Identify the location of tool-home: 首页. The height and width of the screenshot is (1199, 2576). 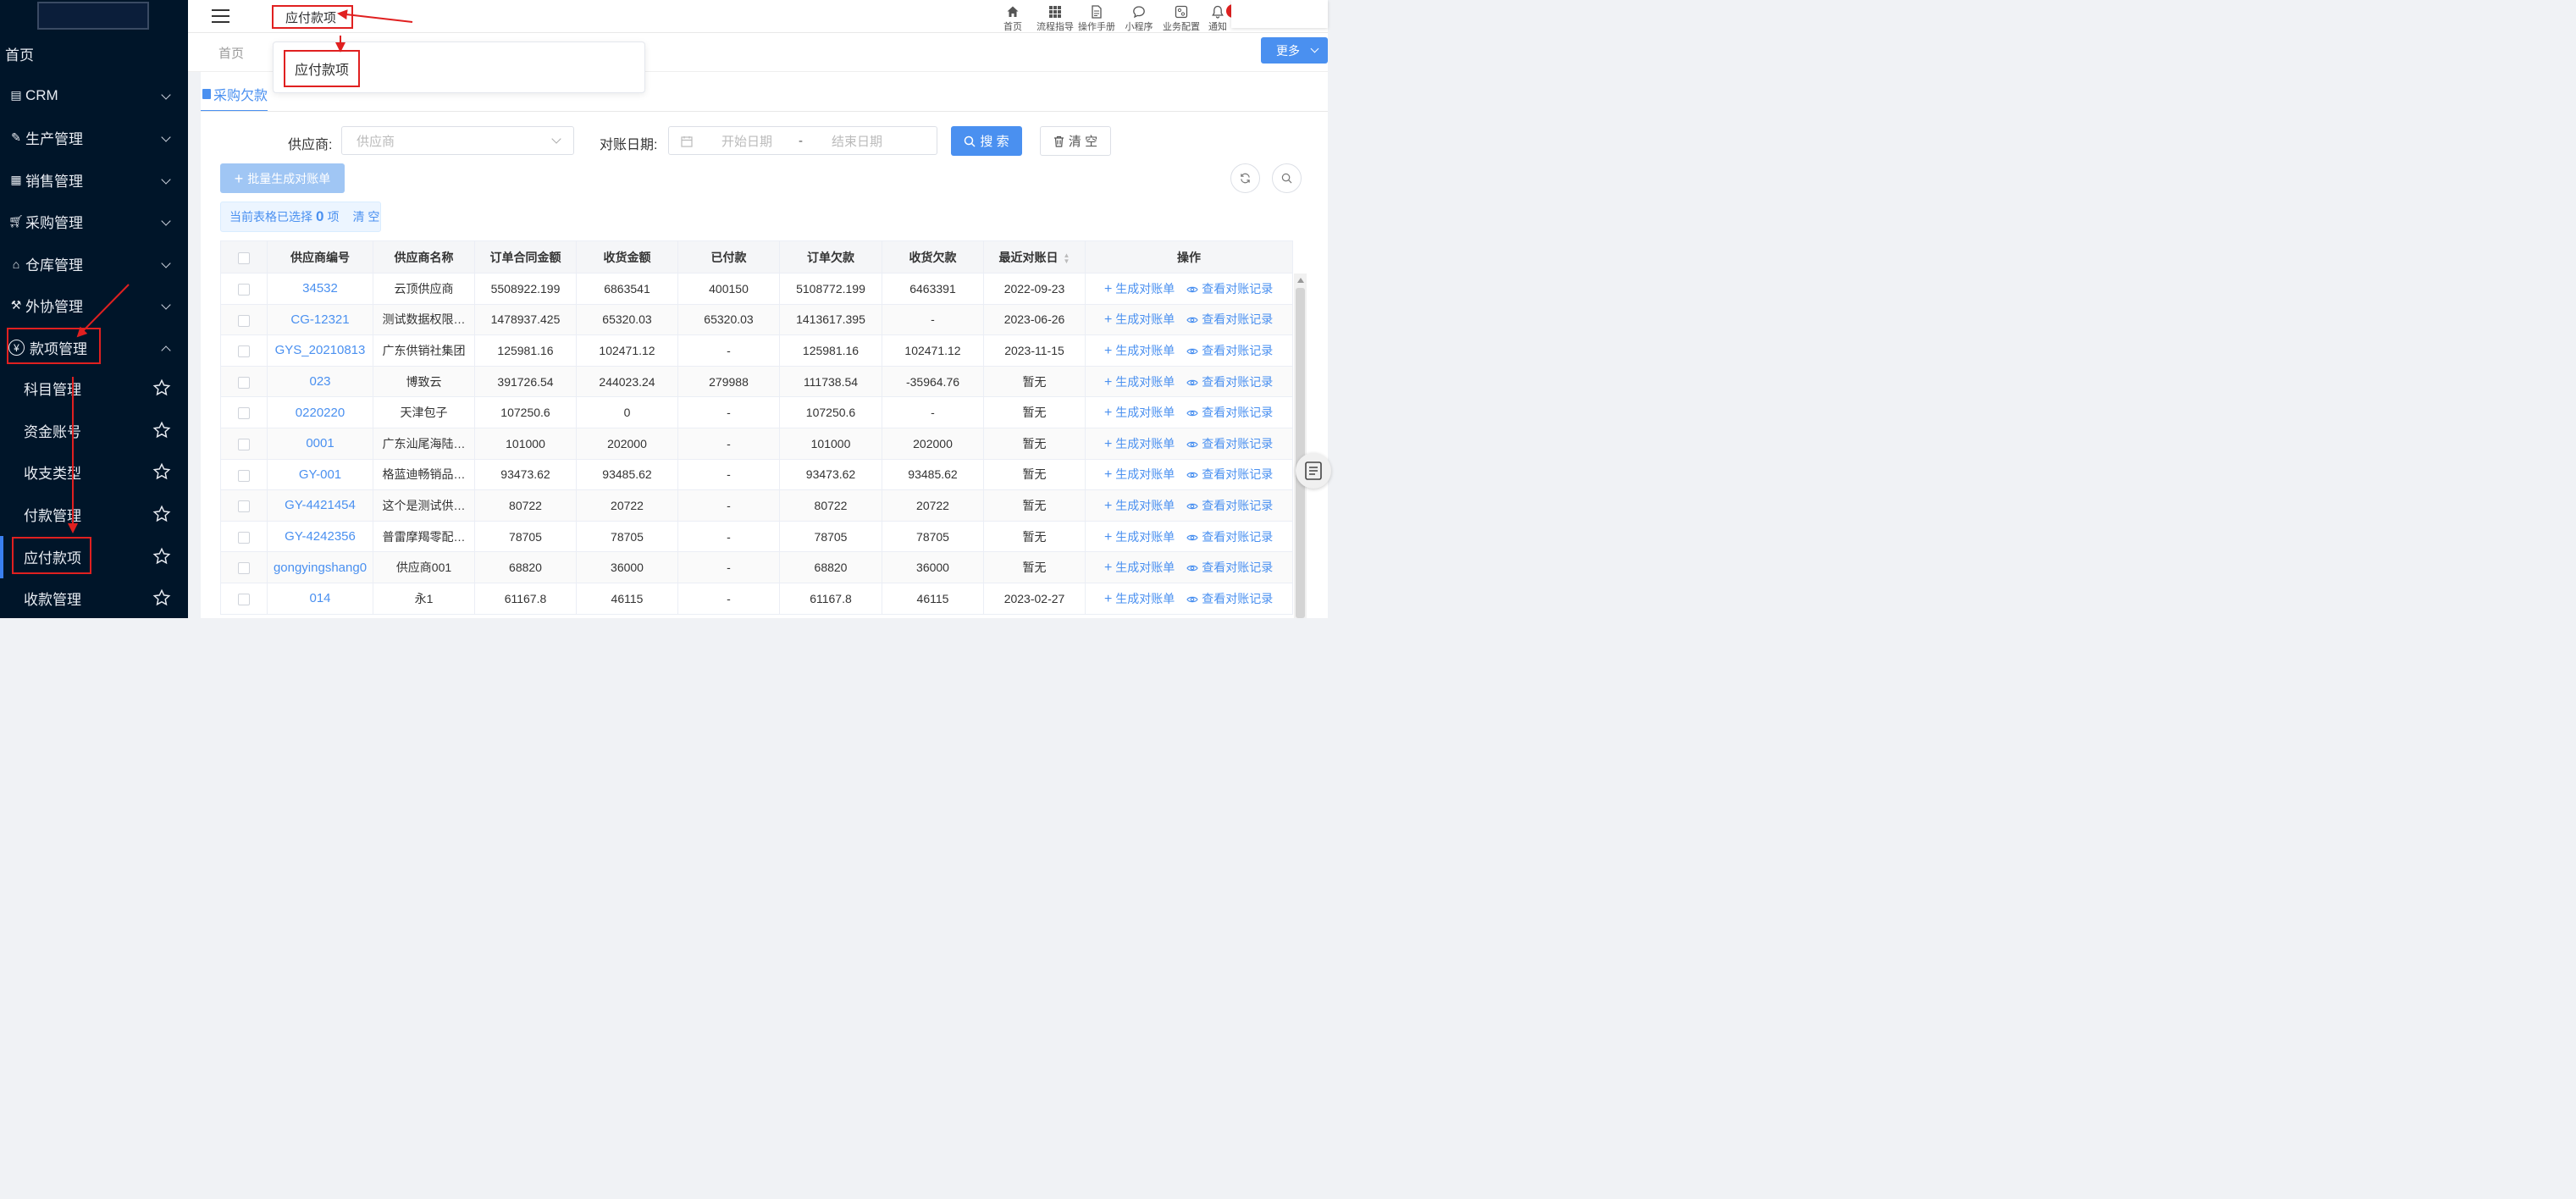
(1013, 19).